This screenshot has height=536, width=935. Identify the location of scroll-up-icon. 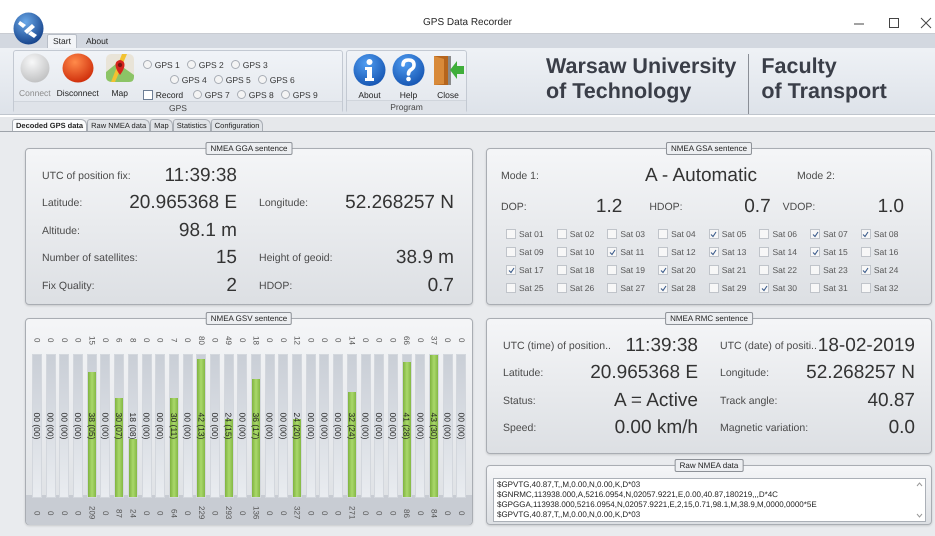
(919, 484).